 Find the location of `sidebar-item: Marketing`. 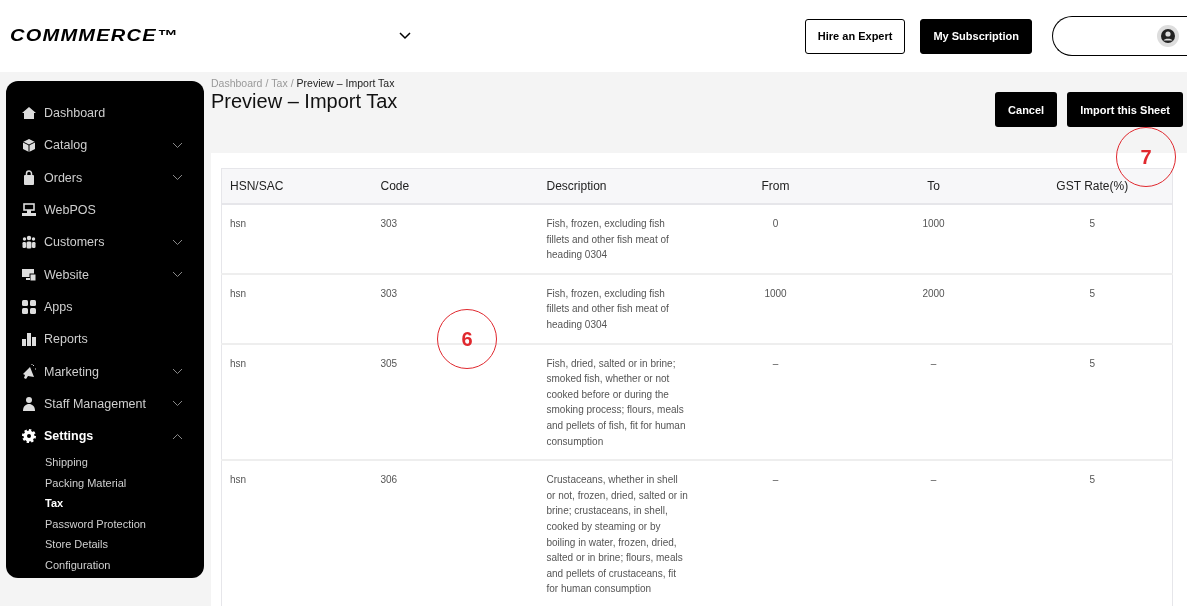

sidebar-item: Marketing is located at coordinates (105, 371).